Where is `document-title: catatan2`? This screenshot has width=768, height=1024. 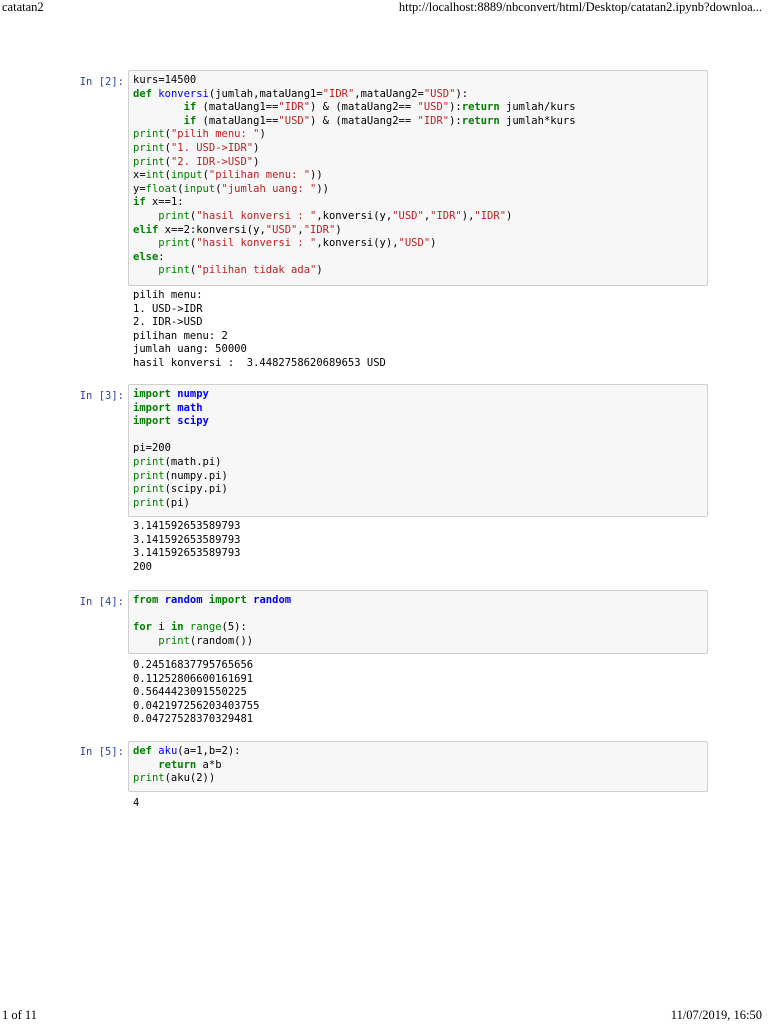
document-title: catatan2 is located at coordinates (23, 7).